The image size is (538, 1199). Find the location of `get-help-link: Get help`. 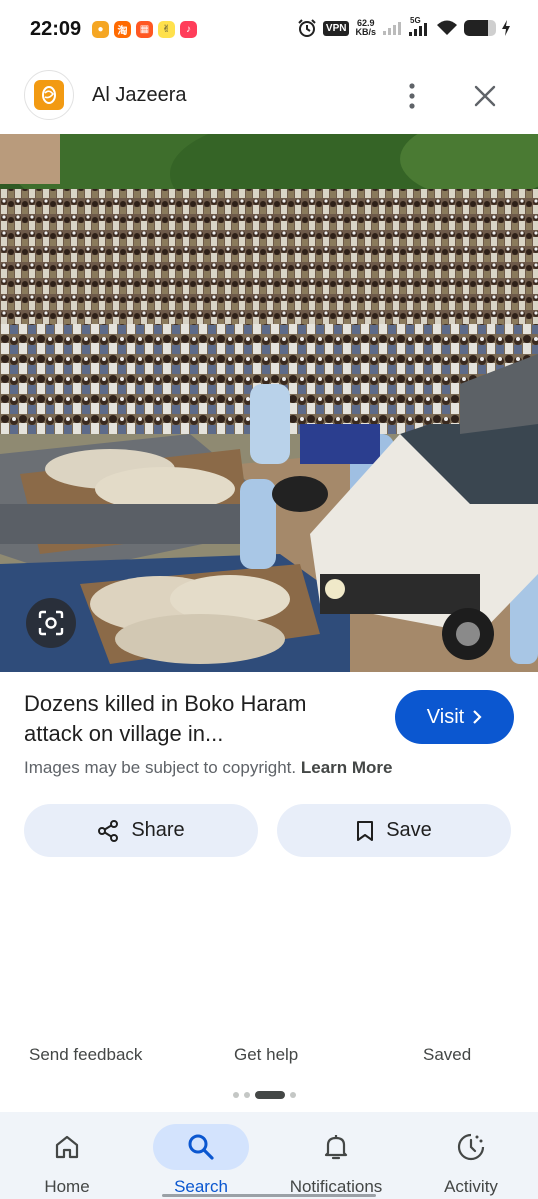

get-help-link: Get help is located at coordinates (266, 1055).